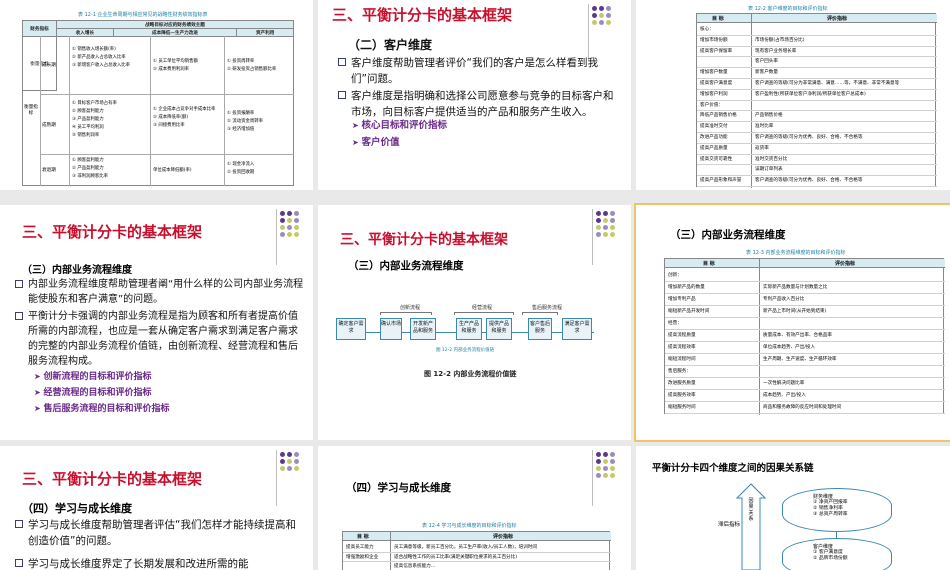 The height and width of the screenshot is (570, 950). Describe the element at coordinates (175, 24) in the screenshot. I see `table-header: 战略目标对应的财务绩效主题` at that location.